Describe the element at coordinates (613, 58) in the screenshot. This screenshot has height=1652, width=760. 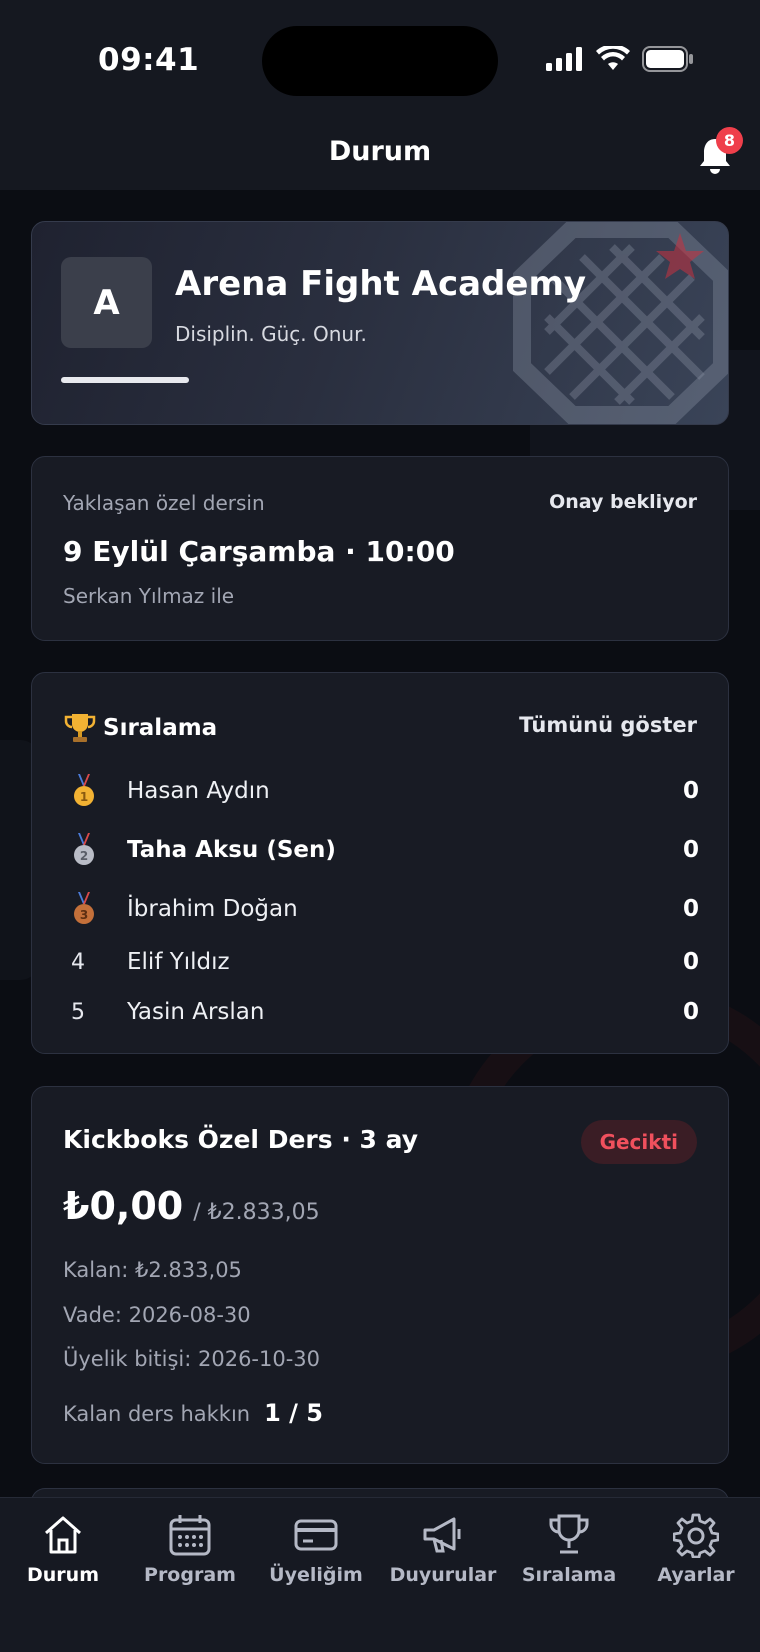
I see `wifi-icon` at that location.